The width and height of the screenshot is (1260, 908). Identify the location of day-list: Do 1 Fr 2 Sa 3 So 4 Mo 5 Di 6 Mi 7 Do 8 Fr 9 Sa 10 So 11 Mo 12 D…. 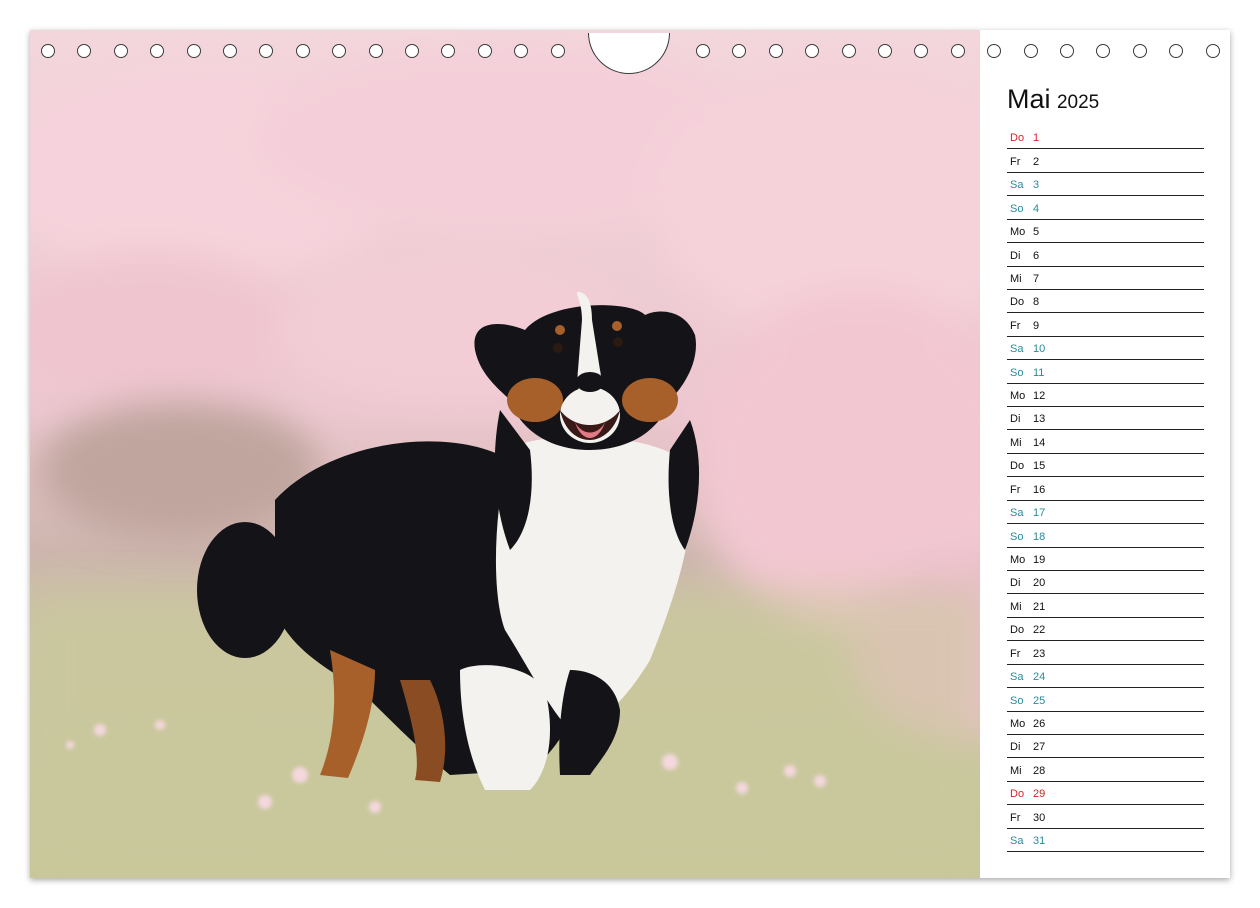
(1105, 489).